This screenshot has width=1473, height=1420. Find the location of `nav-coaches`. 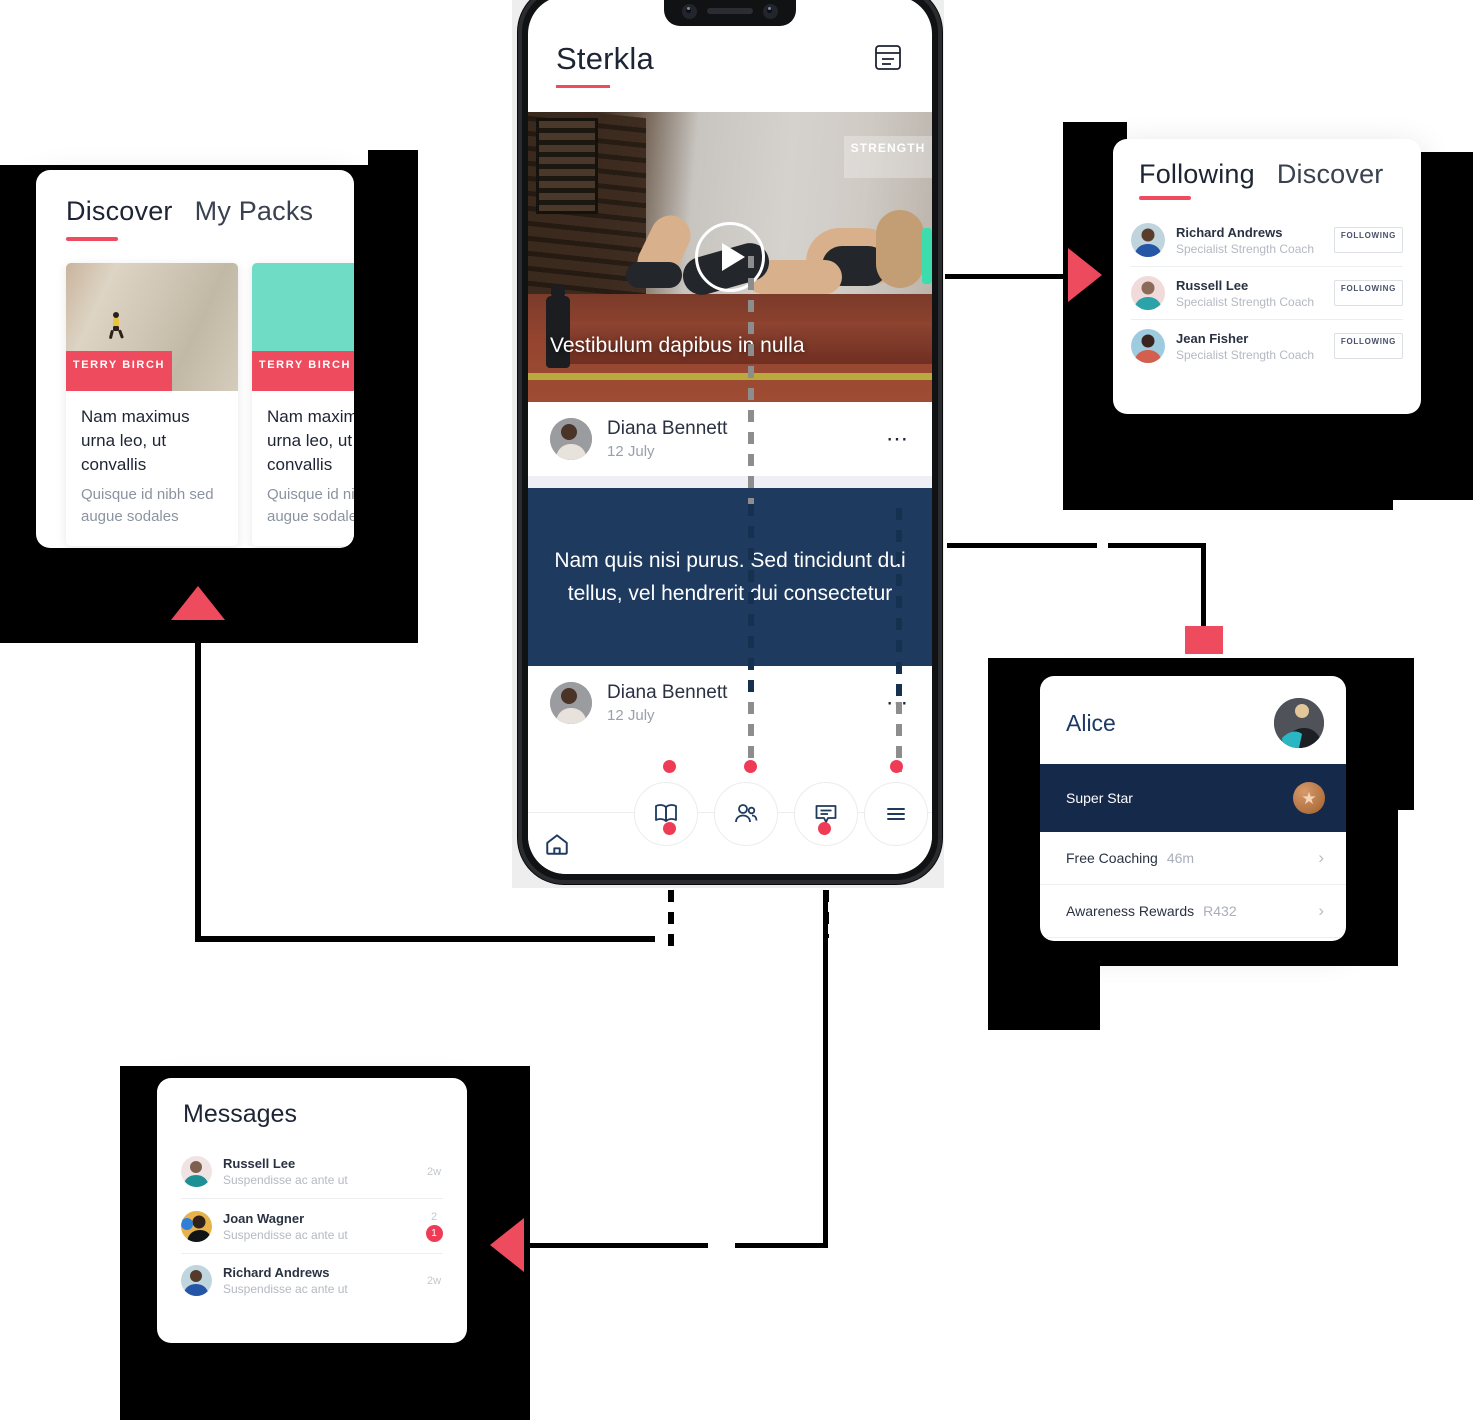

nav-coaches is located at coordinates (746, 814).